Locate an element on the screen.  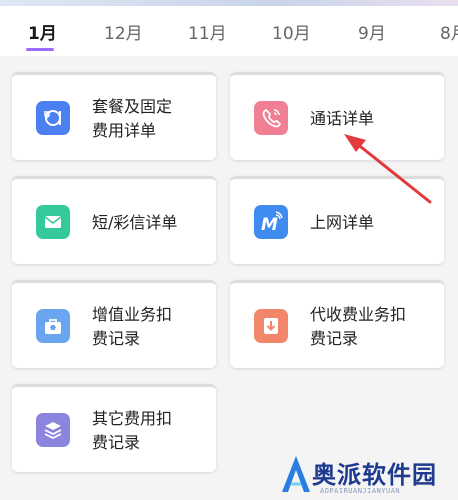
logo-icon is located at coordinates (296, 474).